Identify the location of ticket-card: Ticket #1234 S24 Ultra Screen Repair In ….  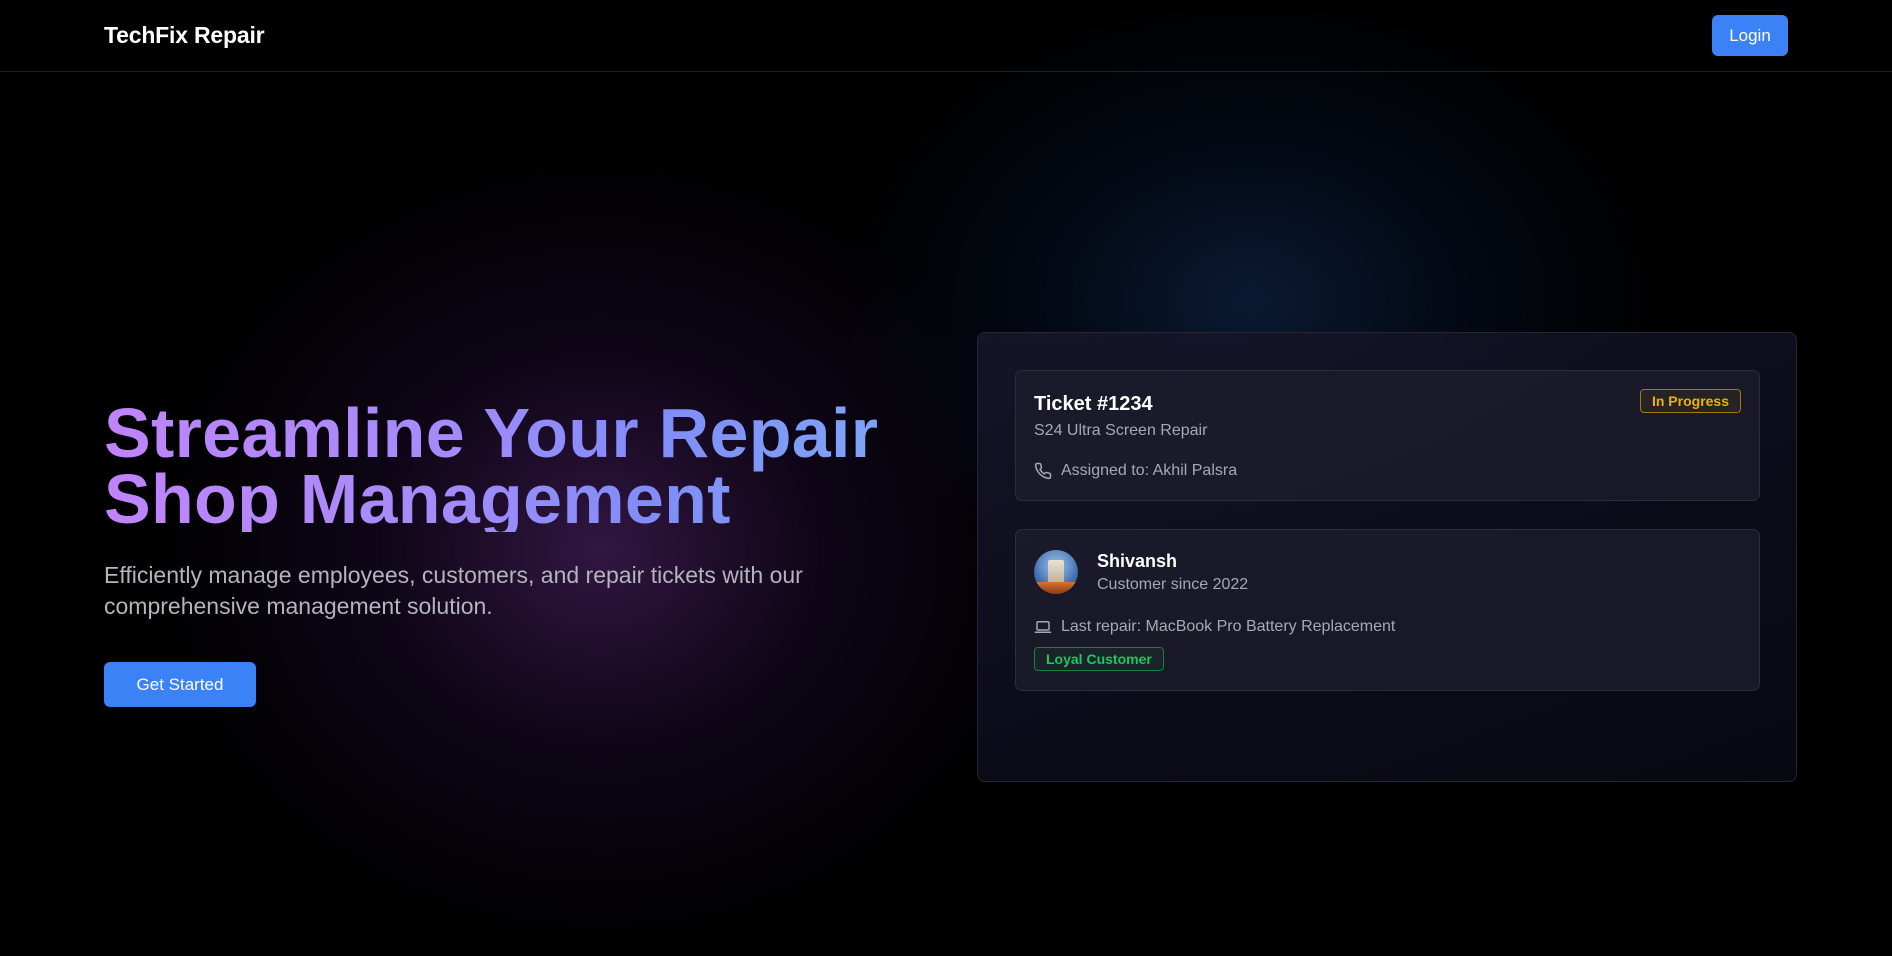
(1387, 435).